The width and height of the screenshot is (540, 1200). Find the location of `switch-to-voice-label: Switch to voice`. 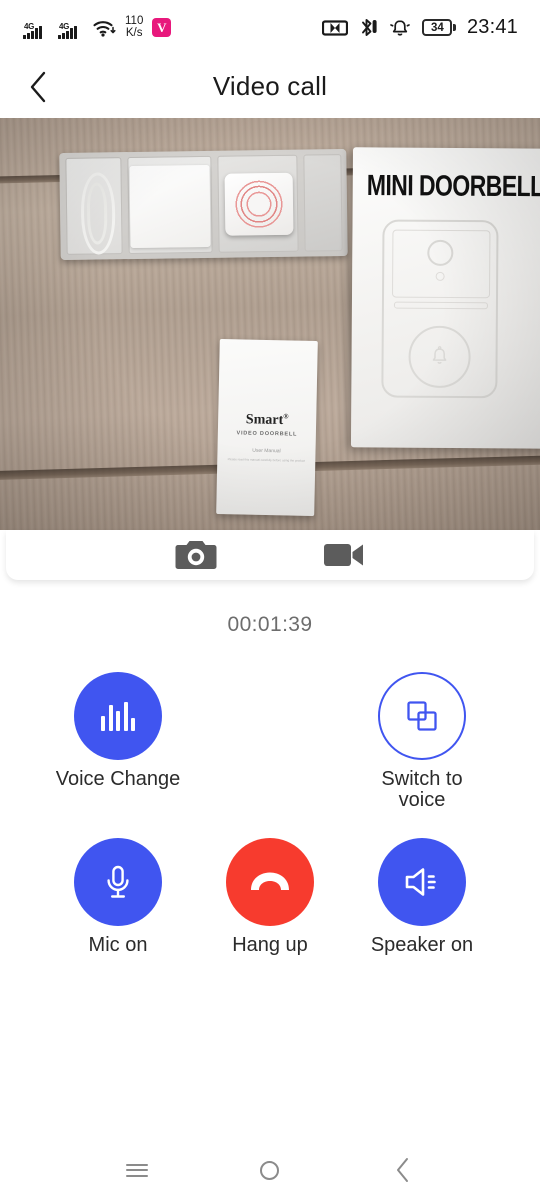

switch-to-voice-label: Switch to voice is located at coordinates (422, 789).